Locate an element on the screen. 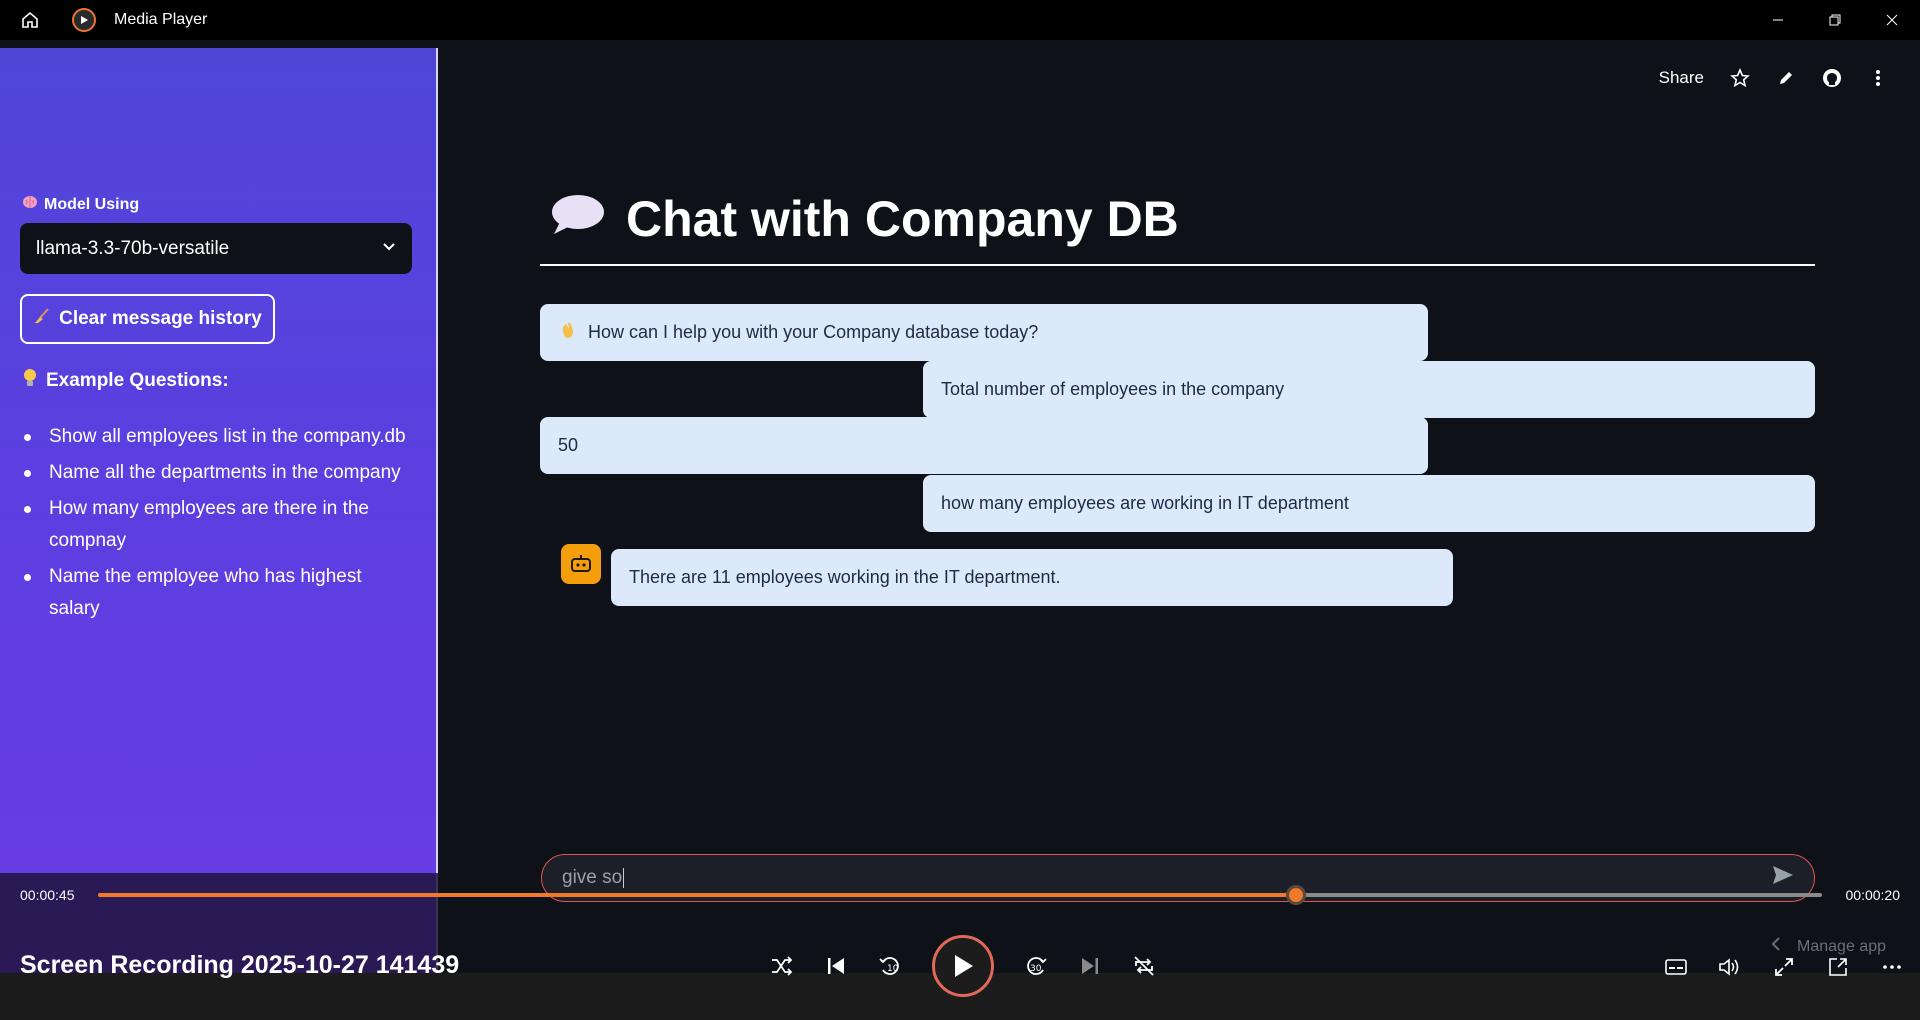 The height and width of the screenshot is (1020, 1920). model-select: llama-3.3-70b-versatile is located at coordinates (216, 248).